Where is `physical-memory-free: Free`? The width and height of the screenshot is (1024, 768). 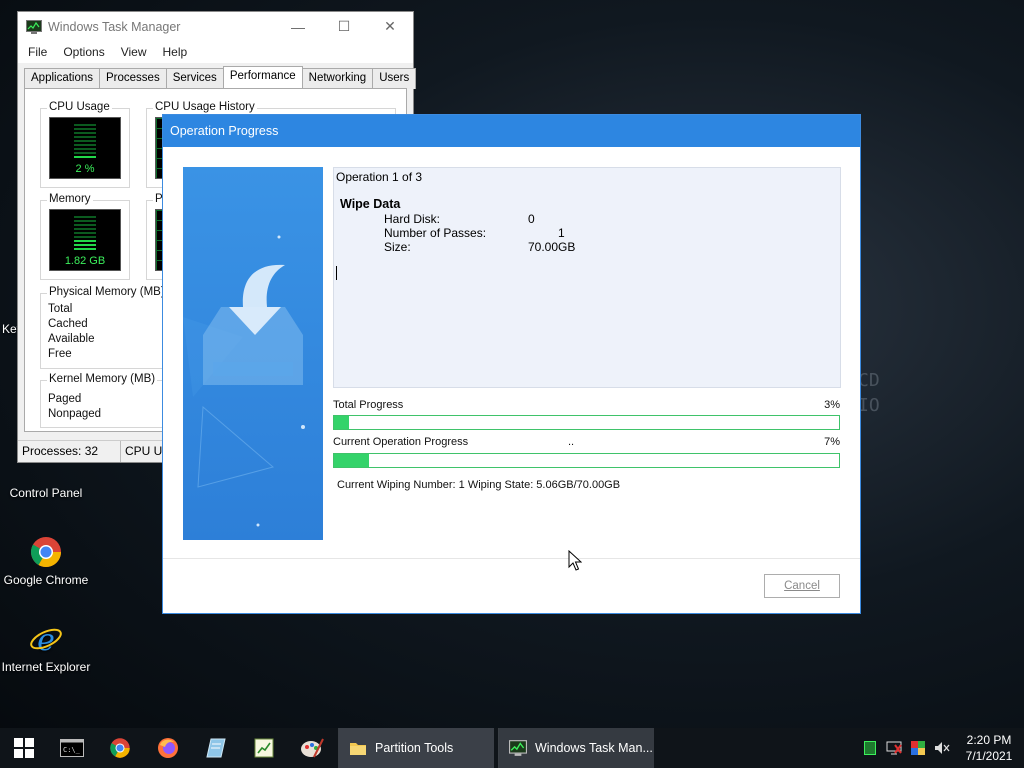
physical-memory-free: Free is located at coordinates (60, 354).